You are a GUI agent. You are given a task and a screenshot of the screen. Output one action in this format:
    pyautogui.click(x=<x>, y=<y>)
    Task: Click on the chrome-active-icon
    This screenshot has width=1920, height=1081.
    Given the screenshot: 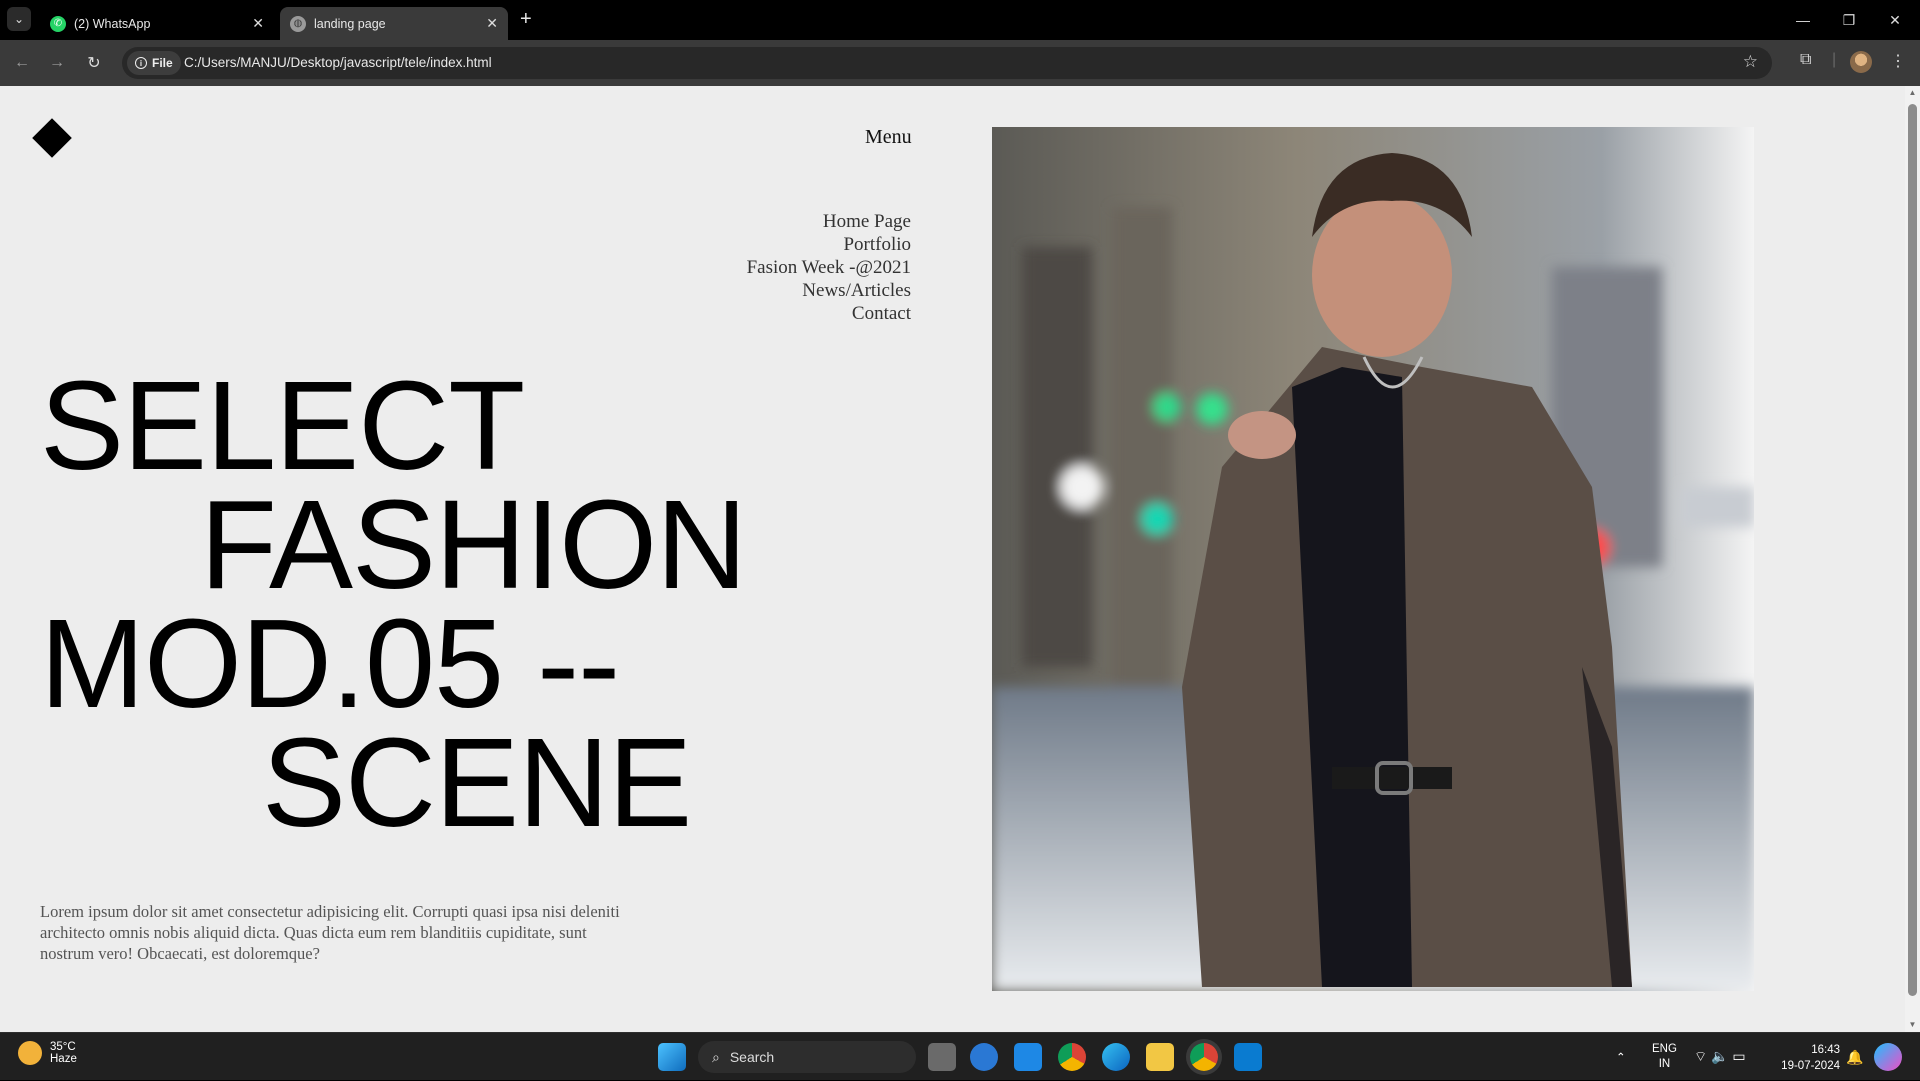 What is the action you would take?
    pyautogui.click(x=1204, y=1057)
    